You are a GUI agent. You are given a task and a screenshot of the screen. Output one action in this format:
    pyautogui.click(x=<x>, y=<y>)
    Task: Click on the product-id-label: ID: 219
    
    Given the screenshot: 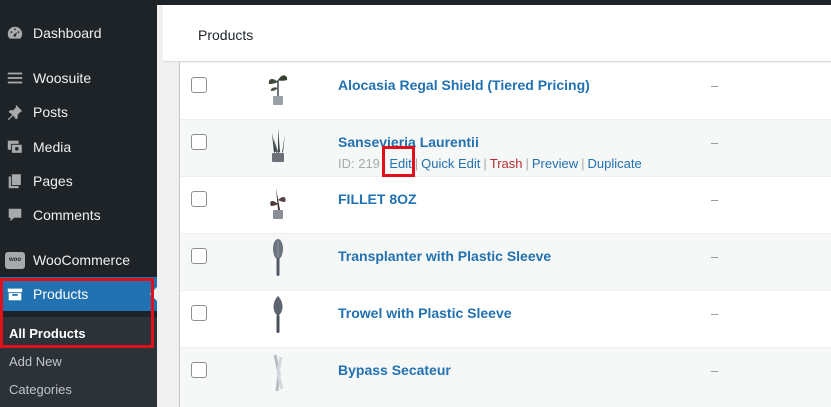 What is the action you would take?
    pyautogui.click(x=359, y=163)
    